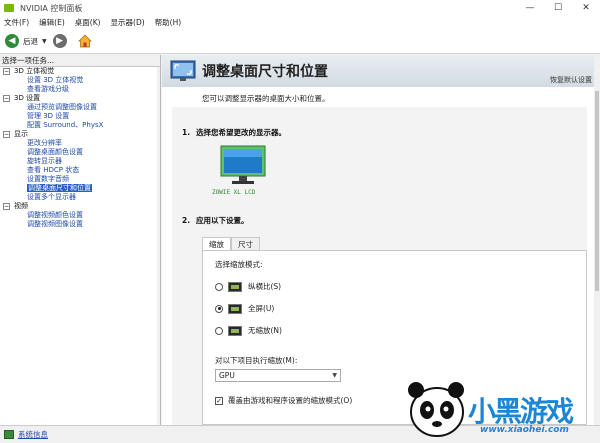  Describe the element at coordinates (80, 170) in the screenshot. I see `tree-item-hdcp-status: 查看 HDCP 状态` at that location.